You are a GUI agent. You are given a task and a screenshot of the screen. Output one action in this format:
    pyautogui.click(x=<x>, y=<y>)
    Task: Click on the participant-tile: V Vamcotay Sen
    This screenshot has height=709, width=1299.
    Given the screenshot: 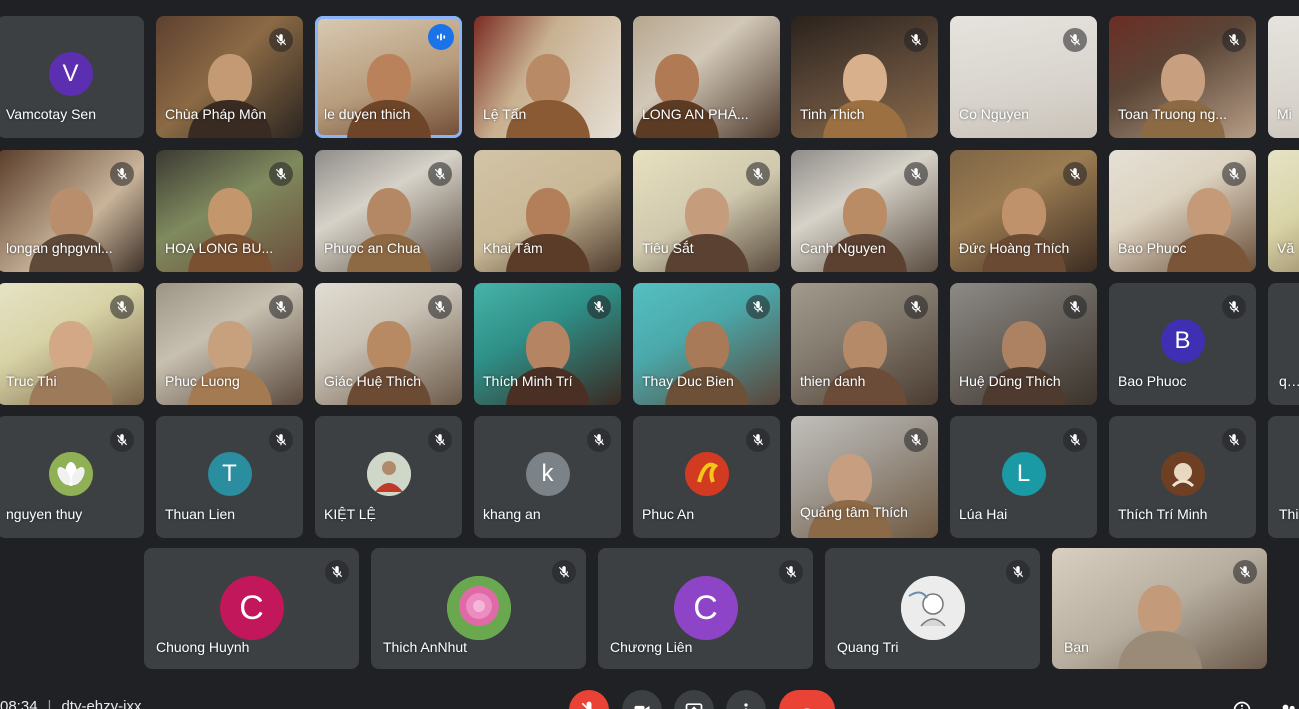 What is the action you would take?
    pyautogui.click(x=72, y=77)
    